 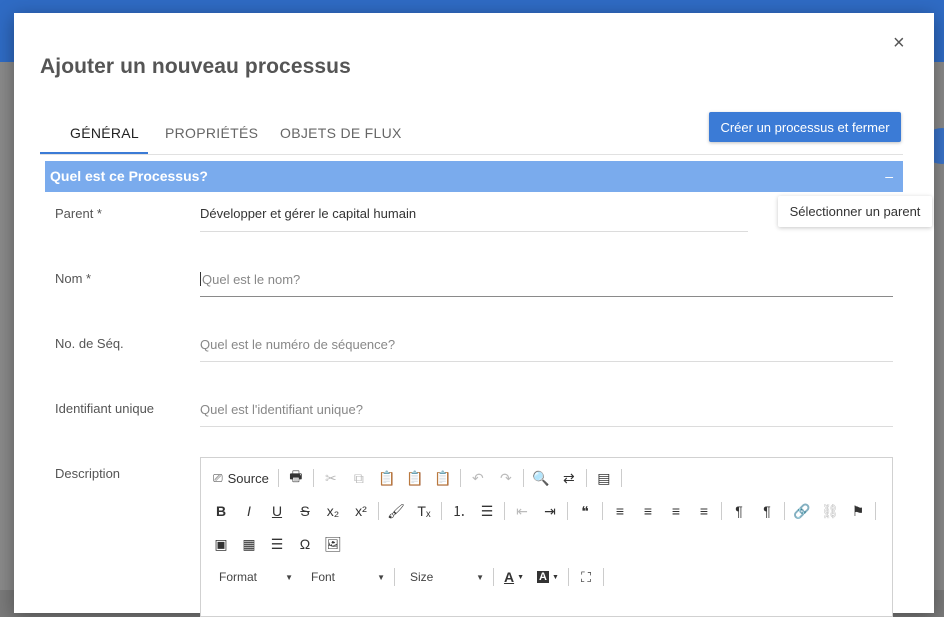 What do you see at coordinates (345, 577) in the screenshot?
I see `font-dropdown: Font ▼` at bounding box center [345, 577].